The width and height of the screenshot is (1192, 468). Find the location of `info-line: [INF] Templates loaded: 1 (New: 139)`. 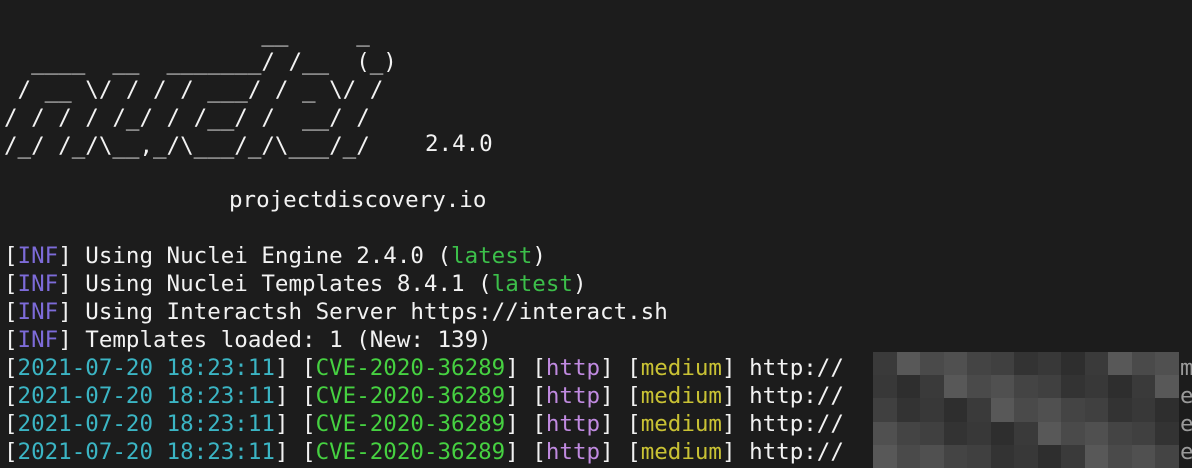

info-line: [INF] Templates loaded: 1 (New: 139) is located at coordinates (248, 340).